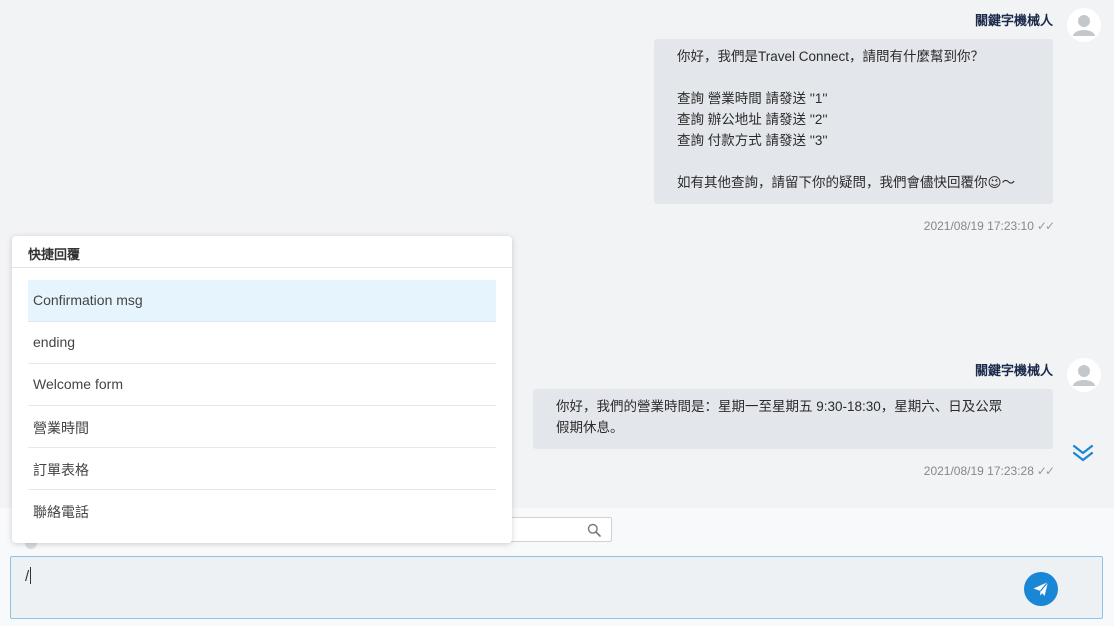  I want to click on message-input-text: /, so click(27, 576).